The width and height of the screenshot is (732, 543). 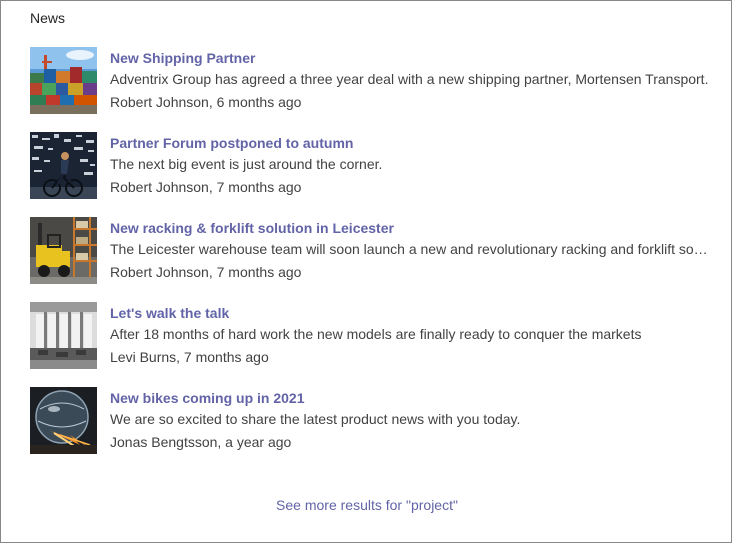 I want to click on office-lobby-photo, so click(x=63, y=335).